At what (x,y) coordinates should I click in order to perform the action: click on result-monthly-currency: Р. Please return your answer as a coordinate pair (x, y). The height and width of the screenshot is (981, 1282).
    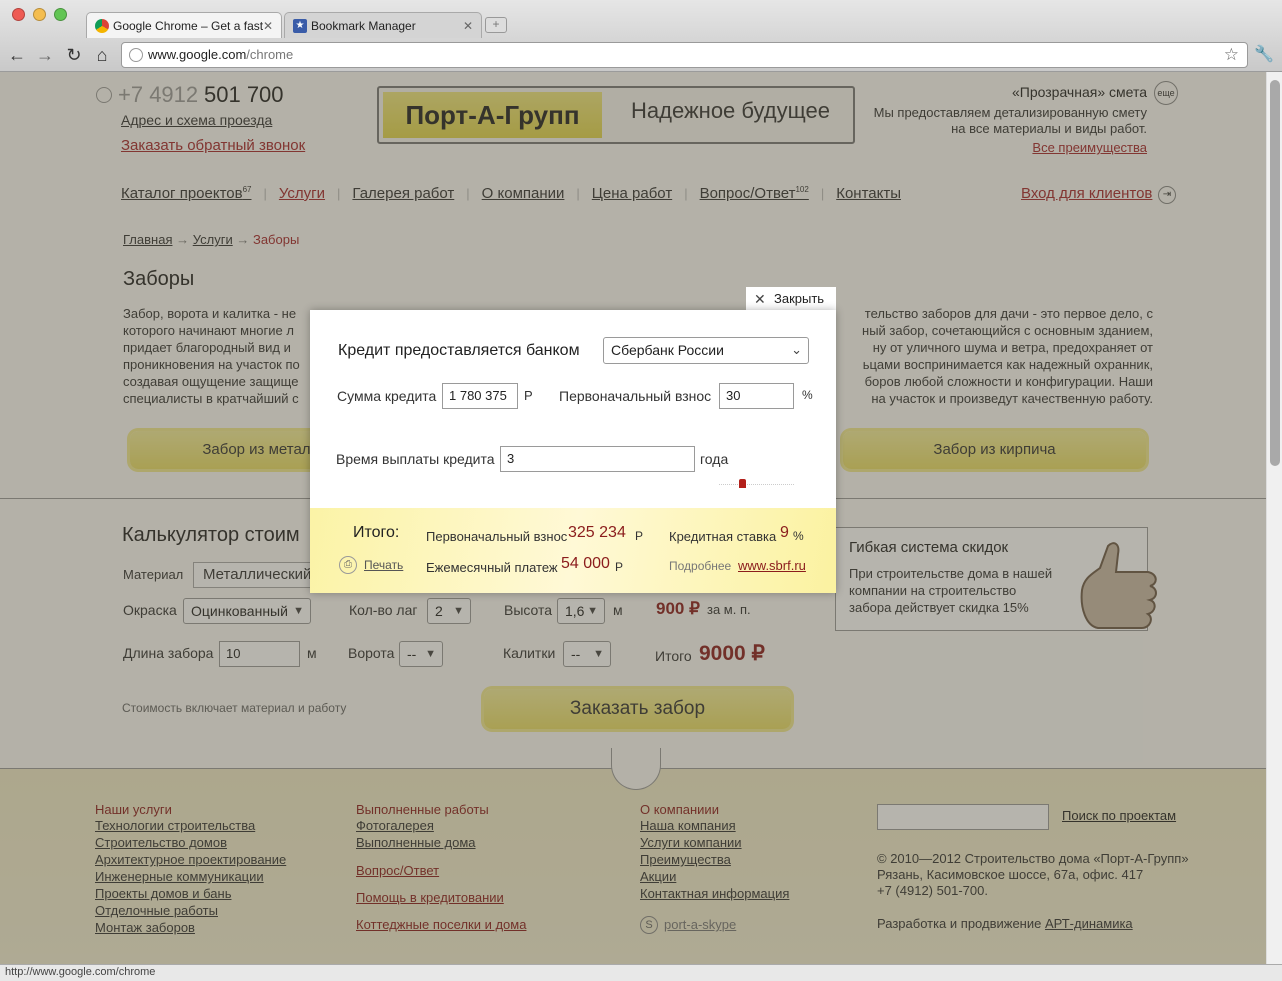
    Looking at the image, I should click on (619, 567).